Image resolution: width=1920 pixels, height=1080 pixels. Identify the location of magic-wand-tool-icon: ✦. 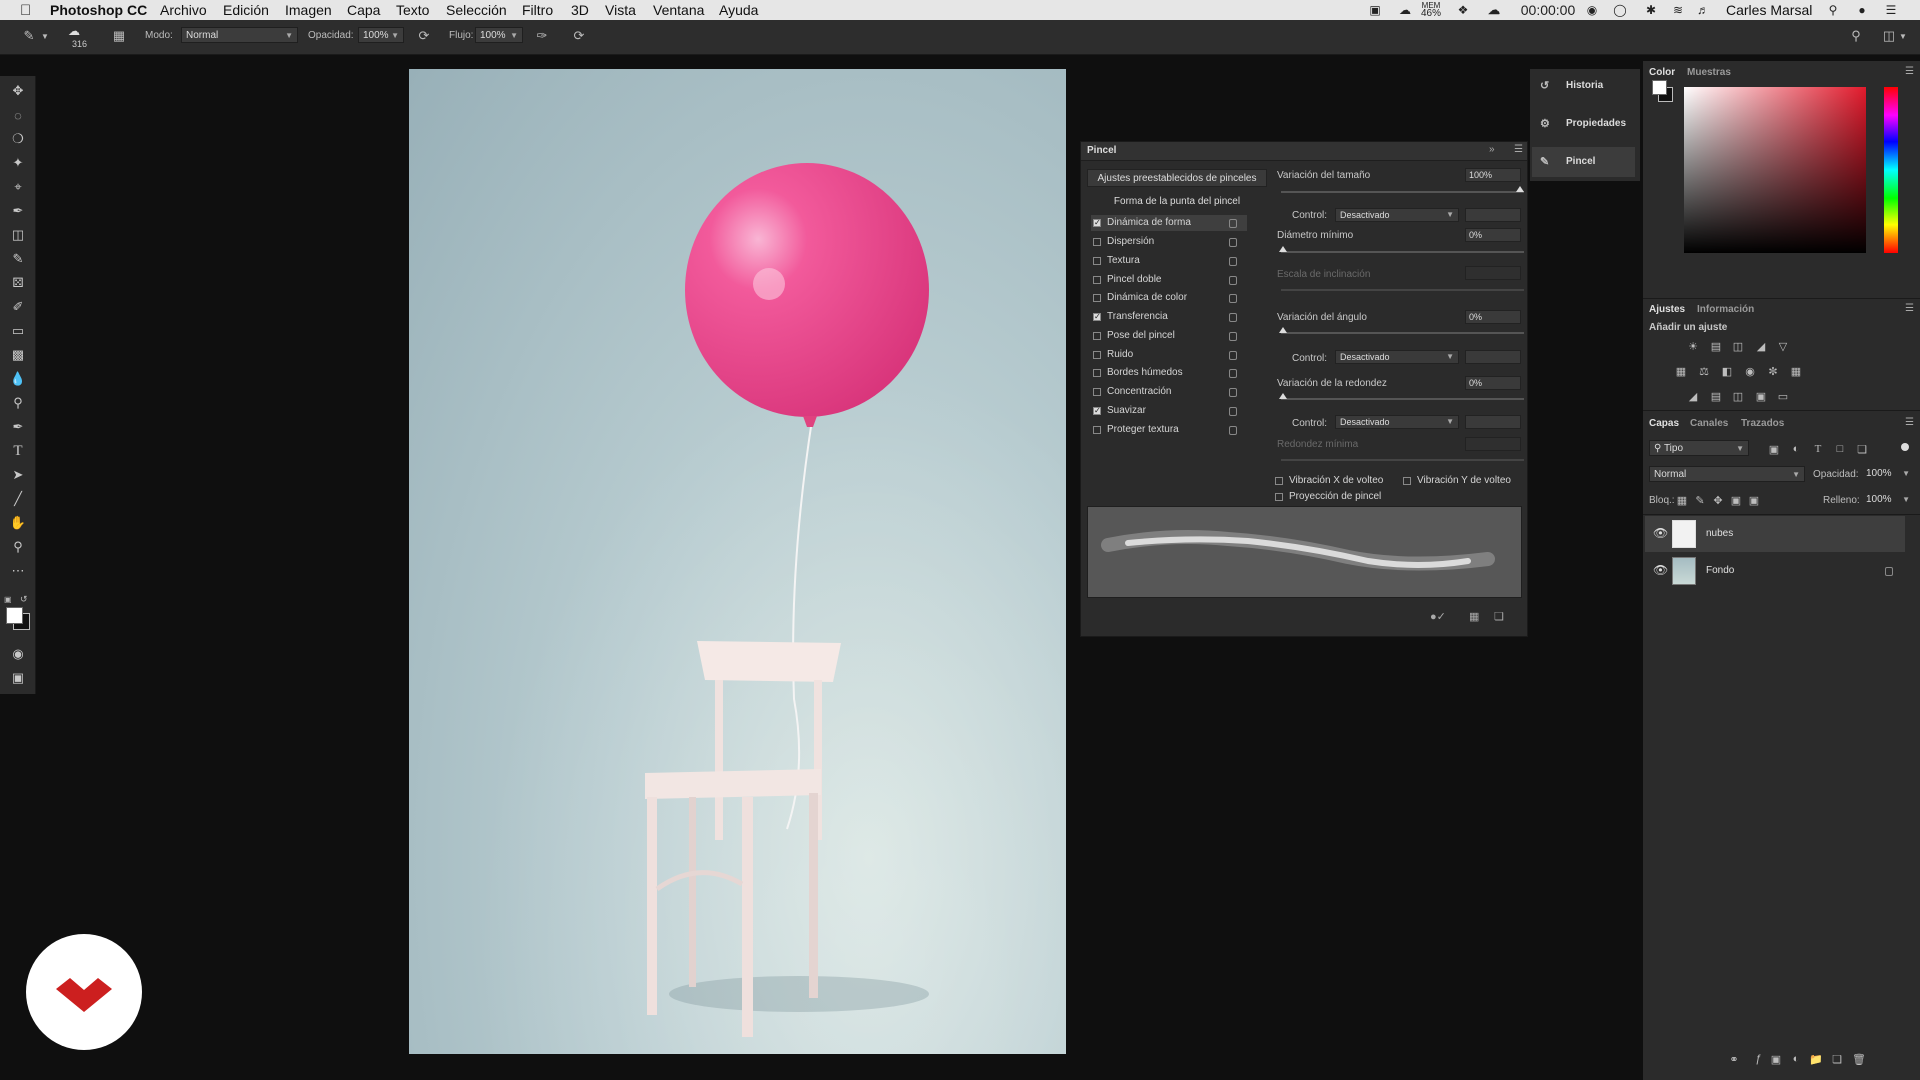
(18, 163).